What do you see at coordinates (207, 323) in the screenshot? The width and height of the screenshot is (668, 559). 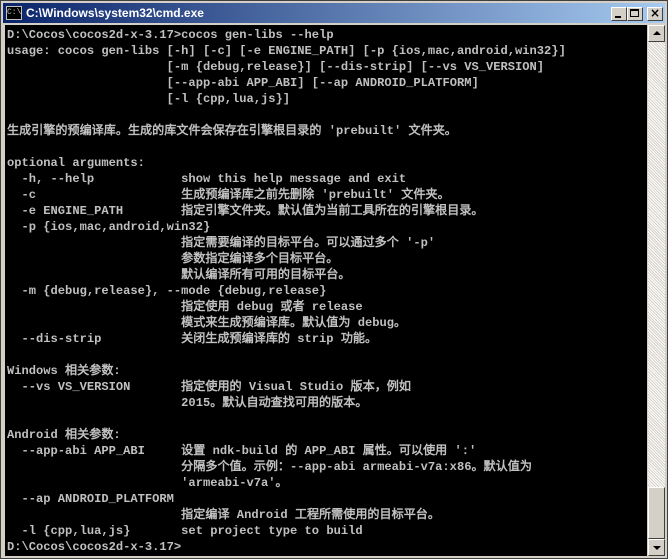 I see `console-line: 模式来生成预编译库。默认值为 debug。` at bounding box center [207, 323].